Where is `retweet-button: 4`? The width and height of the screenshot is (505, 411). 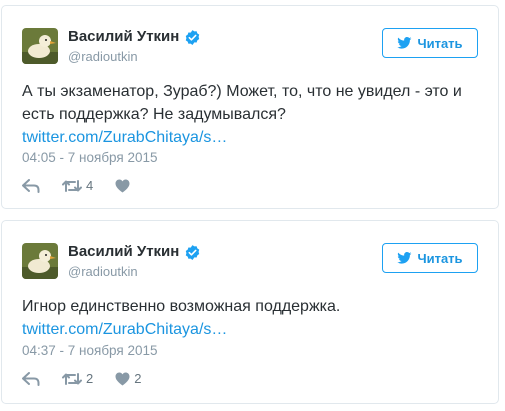 retweet-button: 4 is located at coordinates (77, 185).